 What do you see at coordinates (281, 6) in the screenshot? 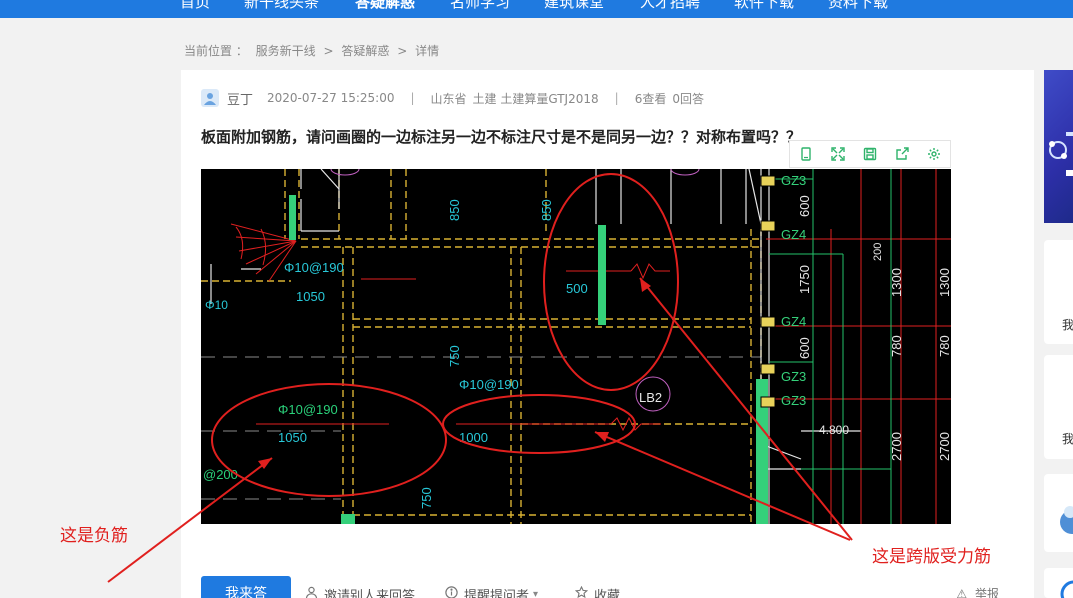
I see `nav-item-headlines: 新干线头条` at bounding box center [281, 6].